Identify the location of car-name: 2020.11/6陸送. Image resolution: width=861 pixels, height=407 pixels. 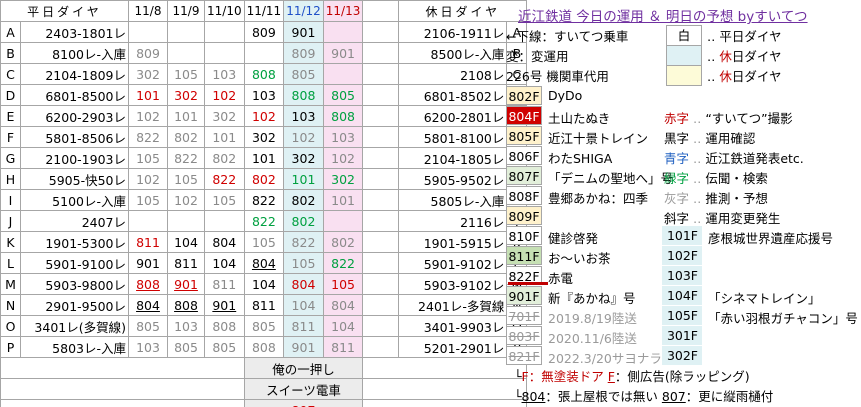
(592, 338).